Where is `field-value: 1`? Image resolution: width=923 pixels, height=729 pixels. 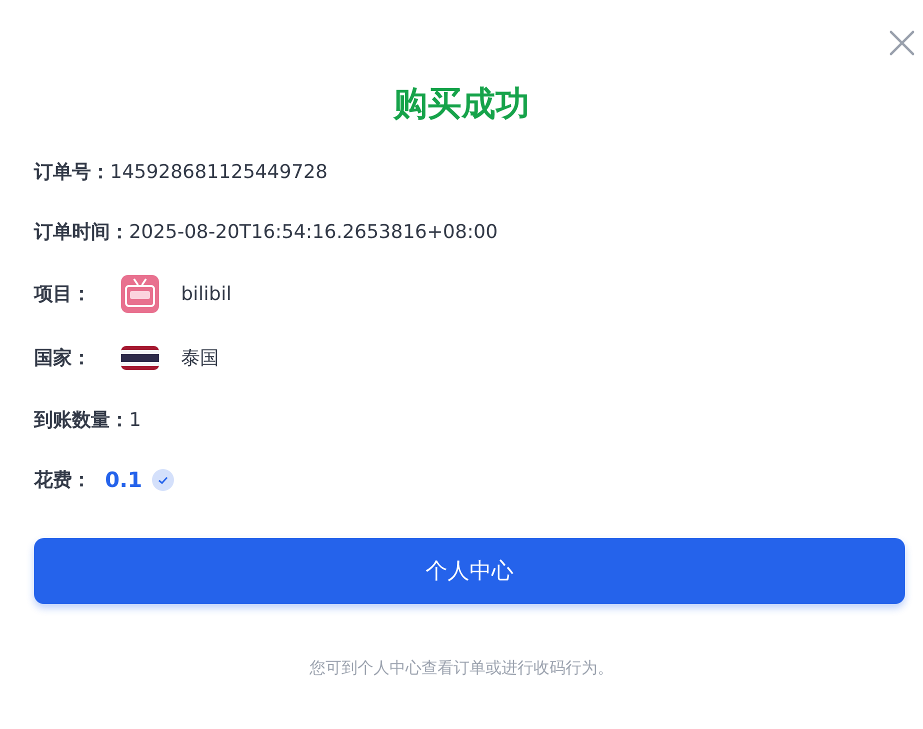
field-value: 1 is located at coordinates (135, 420).